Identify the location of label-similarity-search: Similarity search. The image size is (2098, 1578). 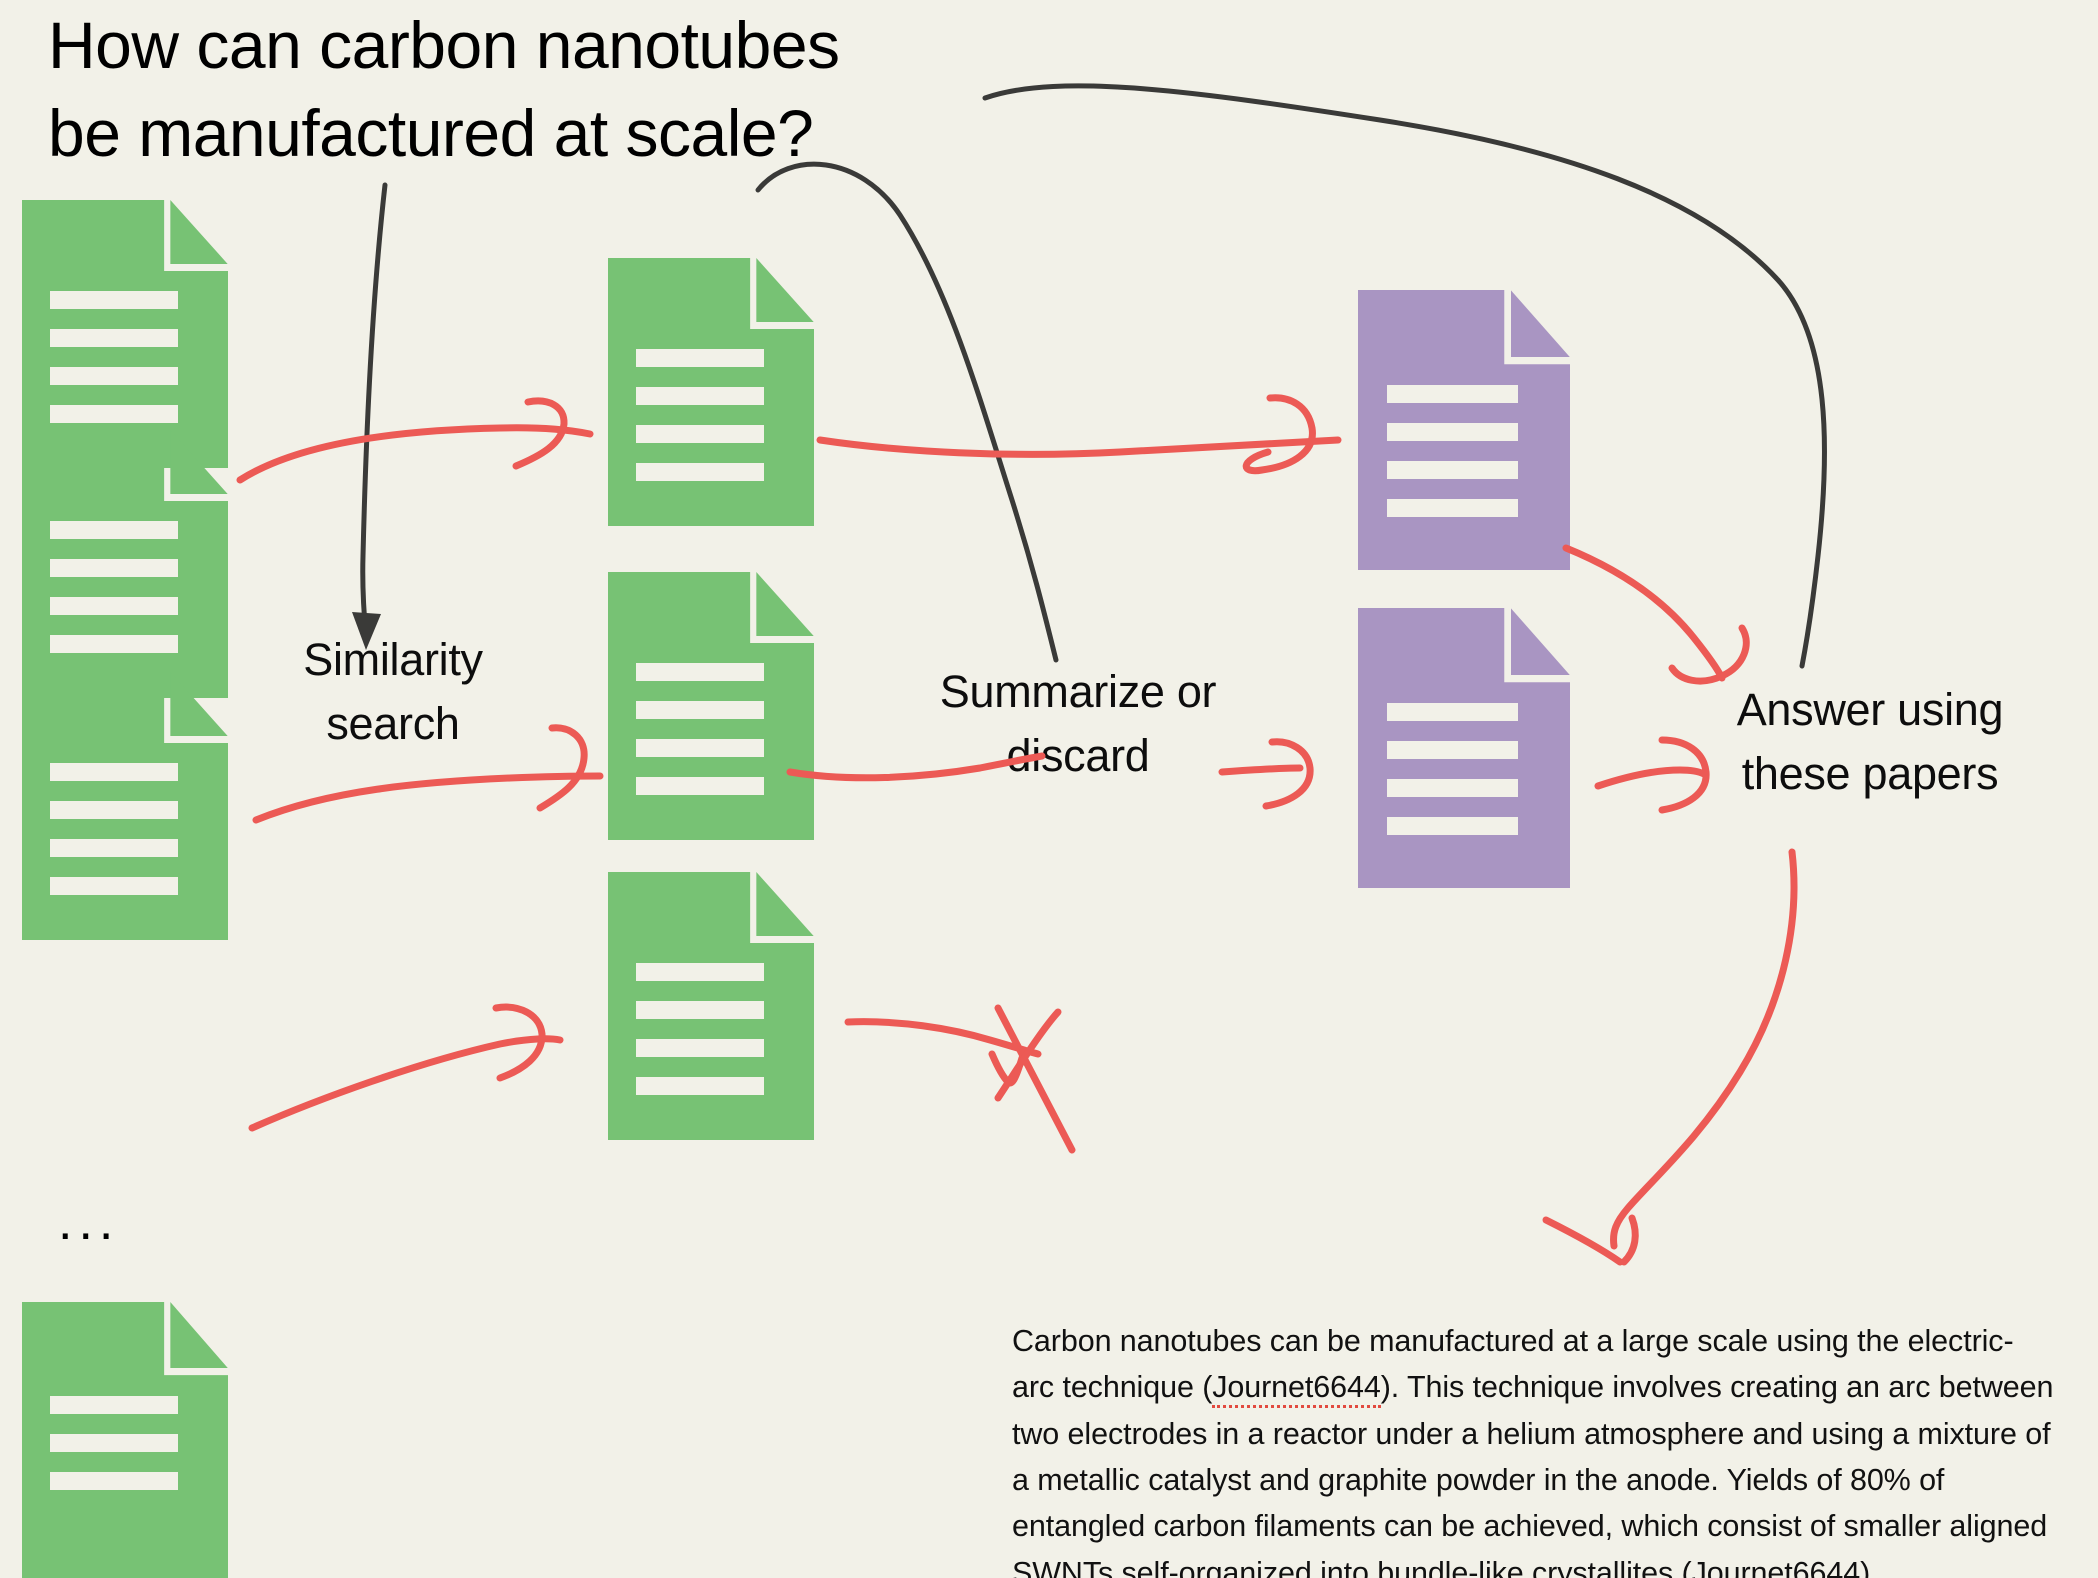
(393, 691).